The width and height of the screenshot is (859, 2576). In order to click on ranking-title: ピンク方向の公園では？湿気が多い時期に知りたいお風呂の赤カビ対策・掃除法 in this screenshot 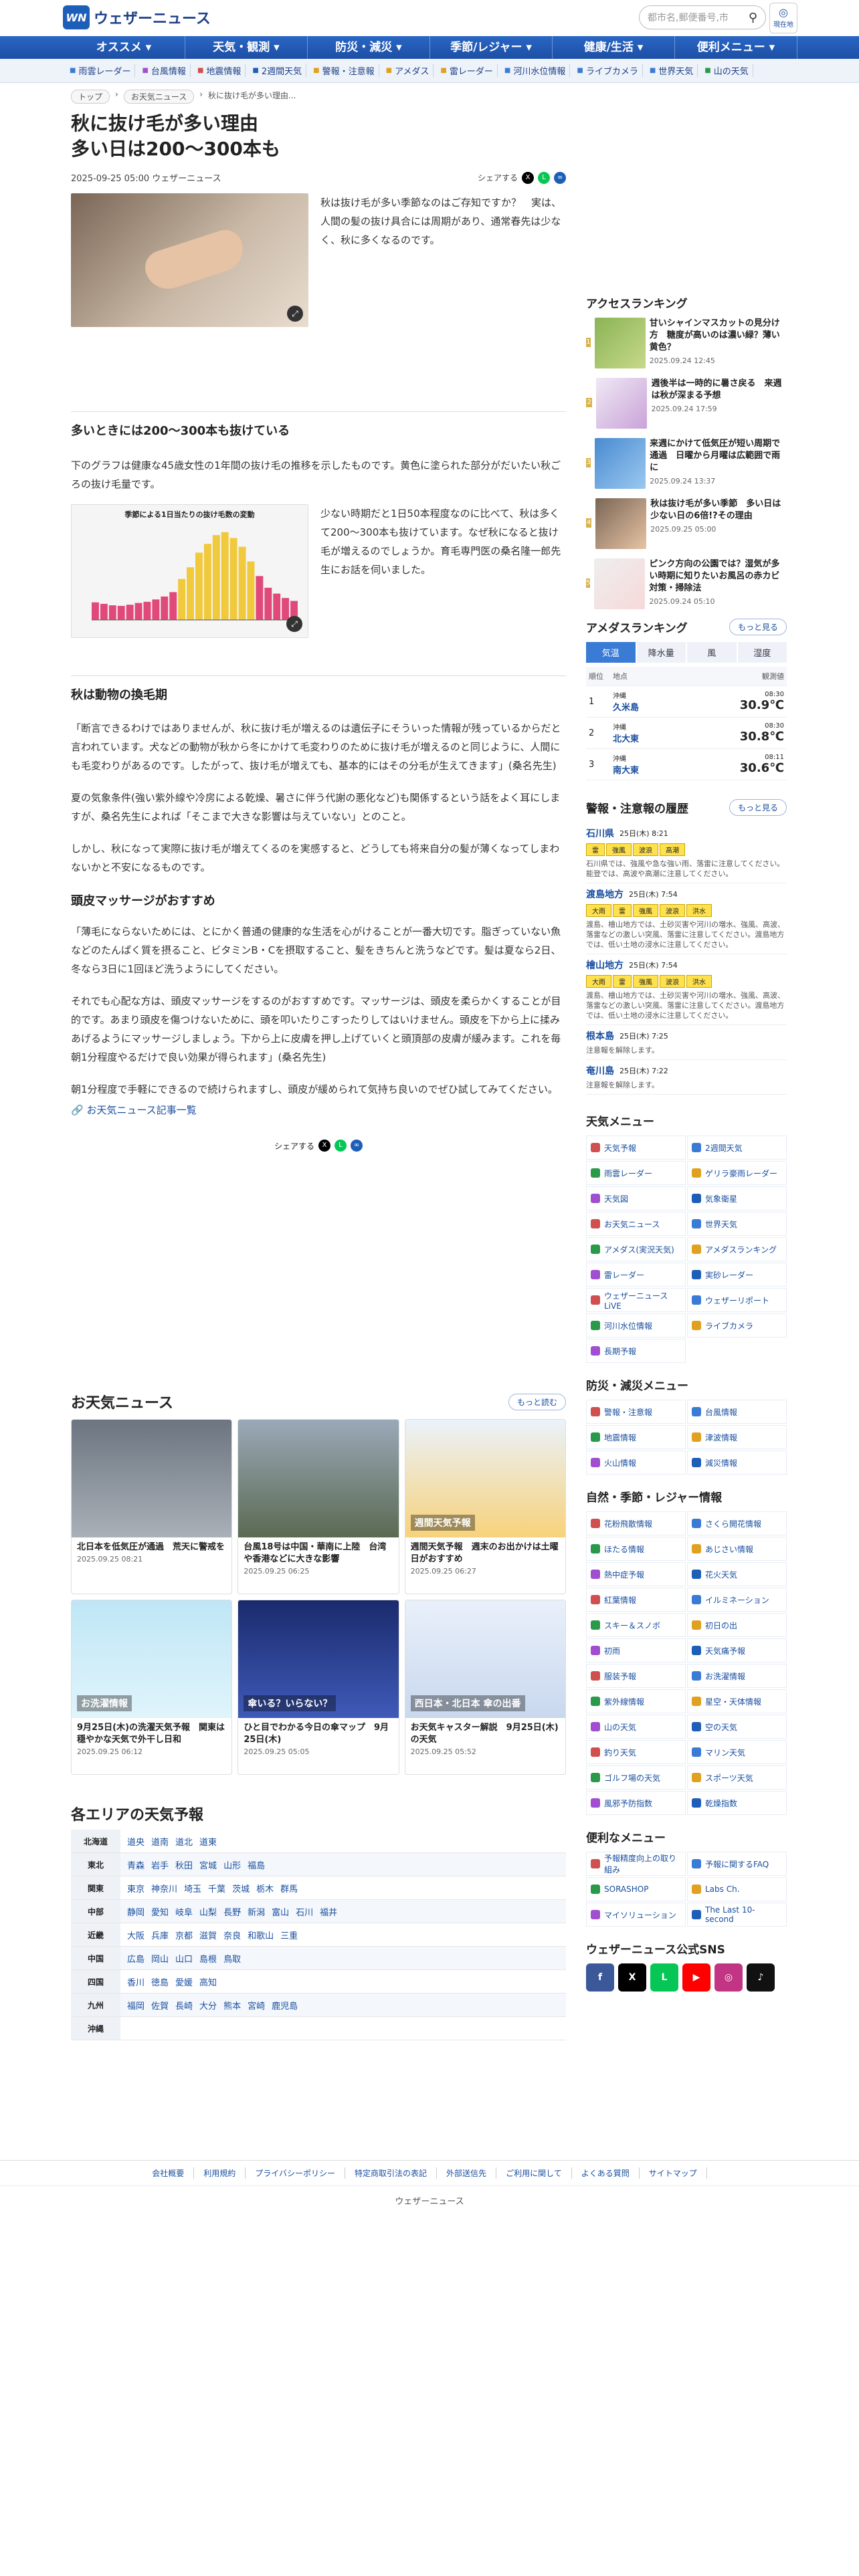, I will do `click(718, 576)`.